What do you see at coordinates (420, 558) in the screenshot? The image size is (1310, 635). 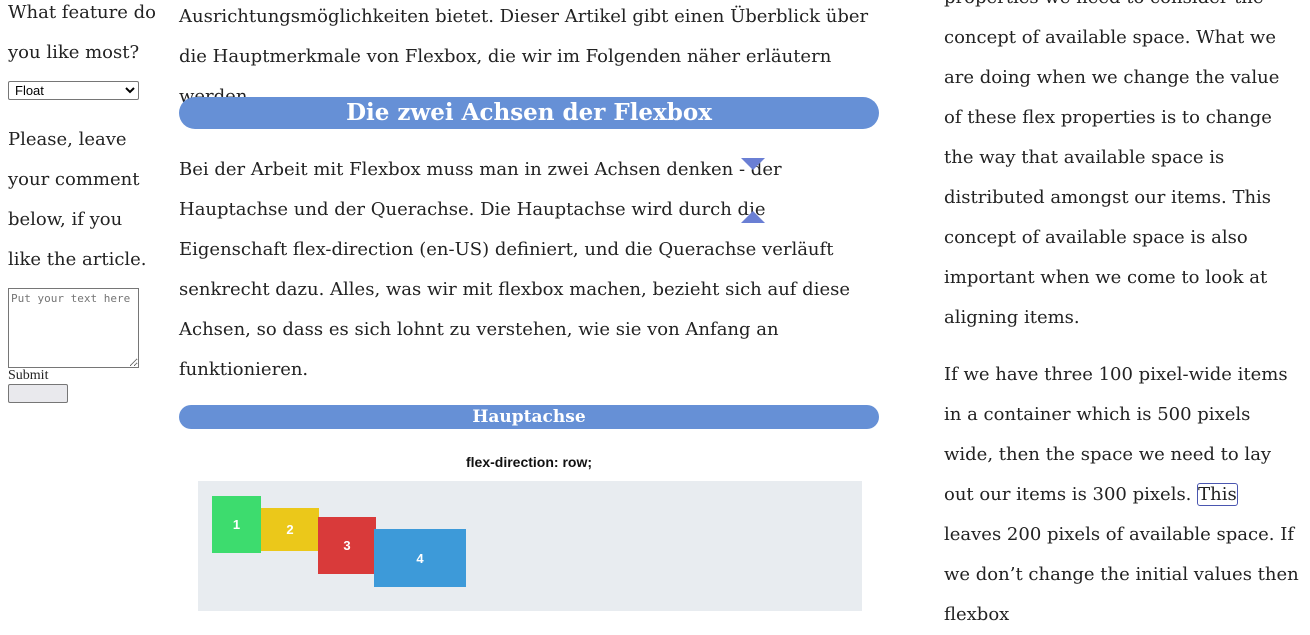 I see `flex-item-4: 4` at bounding box center [420, 558].